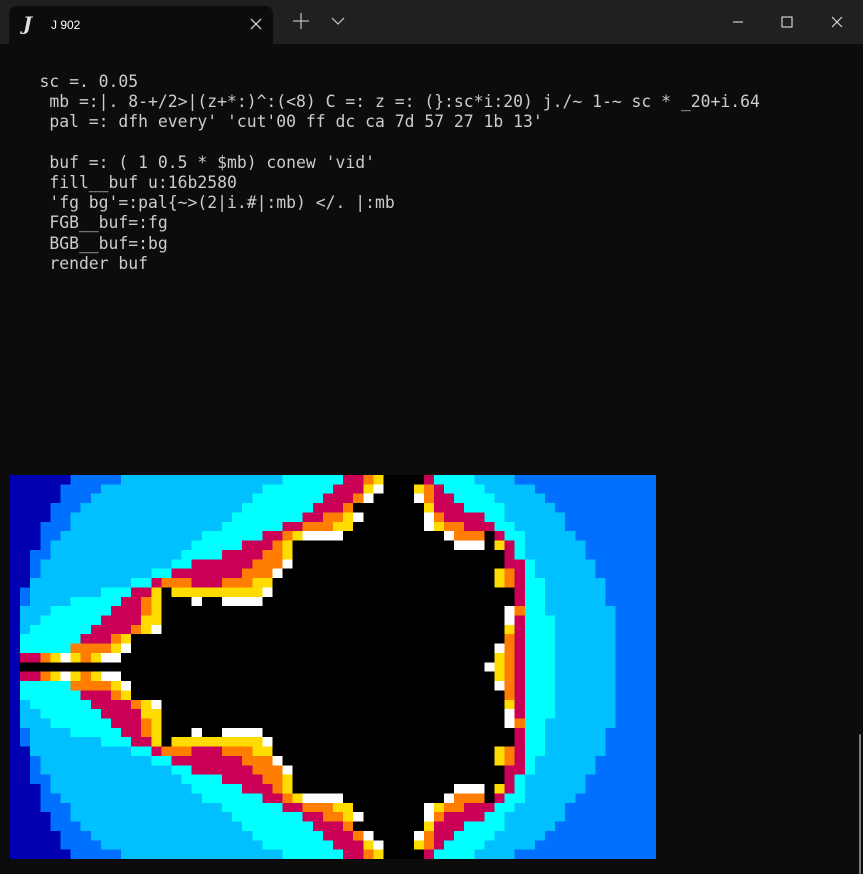 Image resolution: width=863 pixels, height=874 pixels. Describe the element at coordinates (84, 223) in the screenshot. I see `console-line: FGB__buf=:fg` at that location.